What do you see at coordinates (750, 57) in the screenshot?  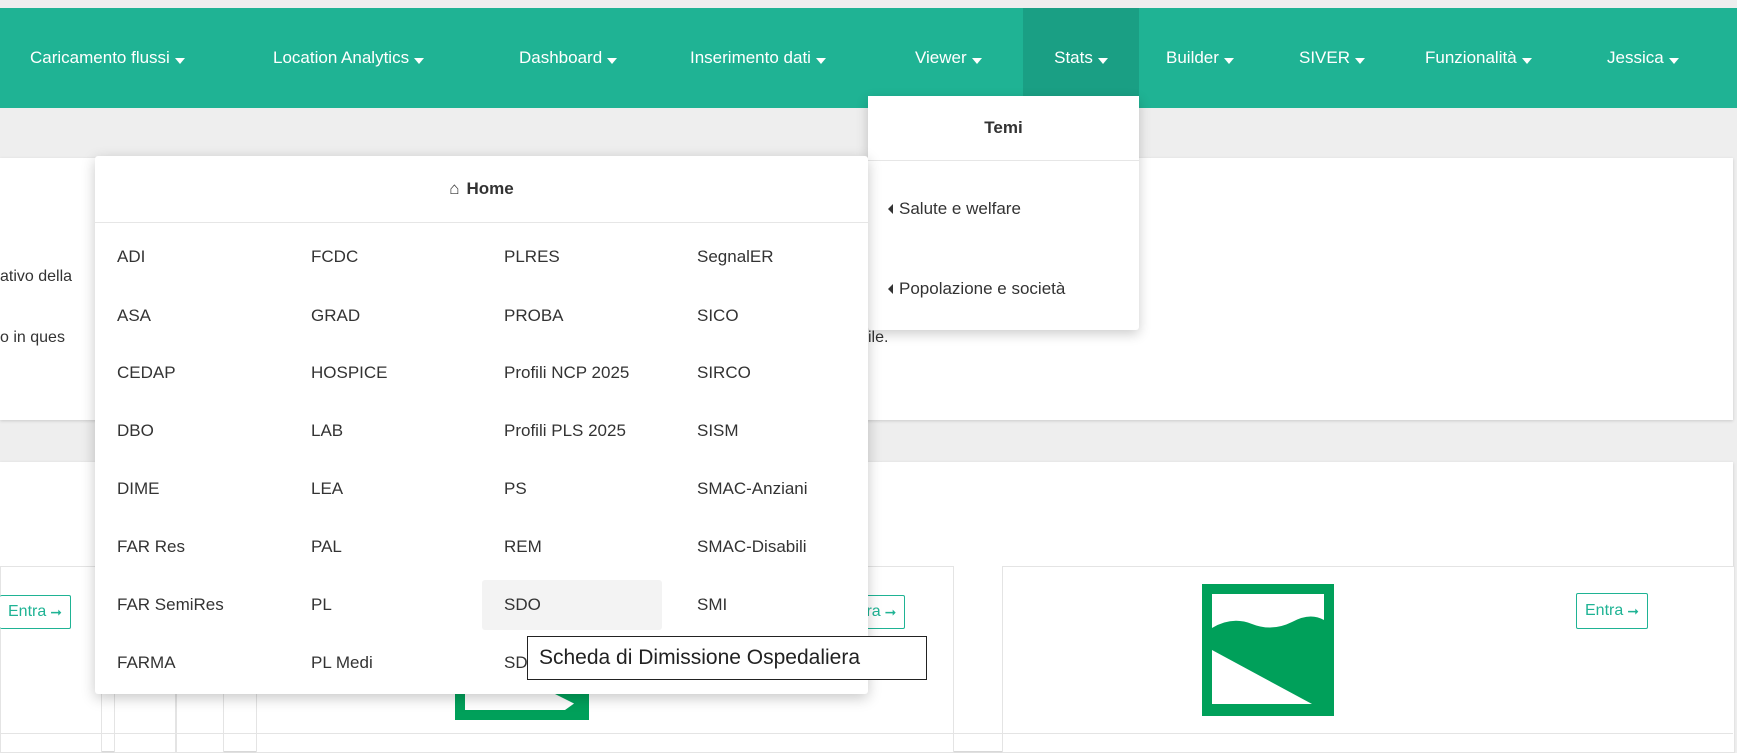 I see `nav-label: Inserimento dati` at bounding box center [750, 57].